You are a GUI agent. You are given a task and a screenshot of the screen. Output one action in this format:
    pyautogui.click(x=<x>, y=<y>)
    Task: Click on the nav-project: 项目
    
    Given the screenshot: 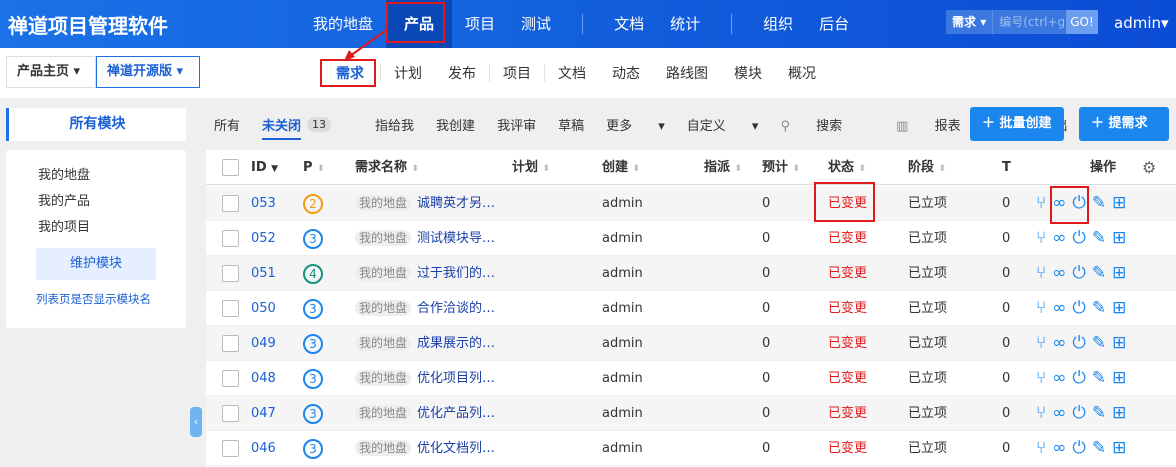 What is the action you would take?
    pyautogui.click(x=480, y=24)
    